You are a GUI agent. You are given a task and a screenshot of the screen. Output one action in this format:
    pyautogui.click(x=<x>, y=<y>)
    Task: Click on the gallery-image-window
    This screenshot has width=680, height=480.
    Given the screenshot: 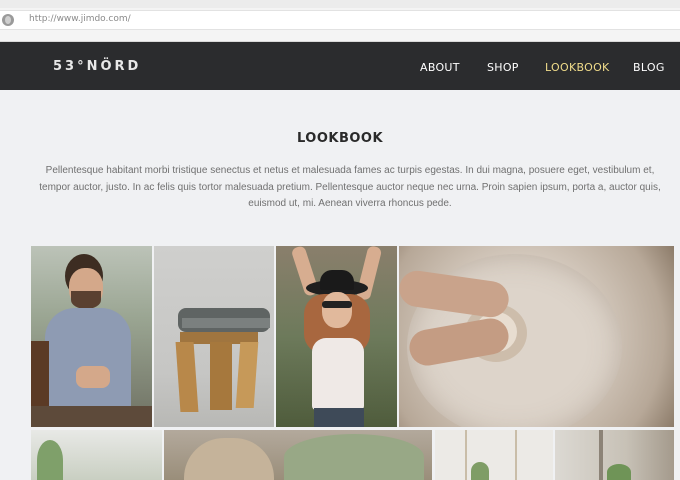 What is the action you would take?
    pyautogui.click(x=614, y=455)
    